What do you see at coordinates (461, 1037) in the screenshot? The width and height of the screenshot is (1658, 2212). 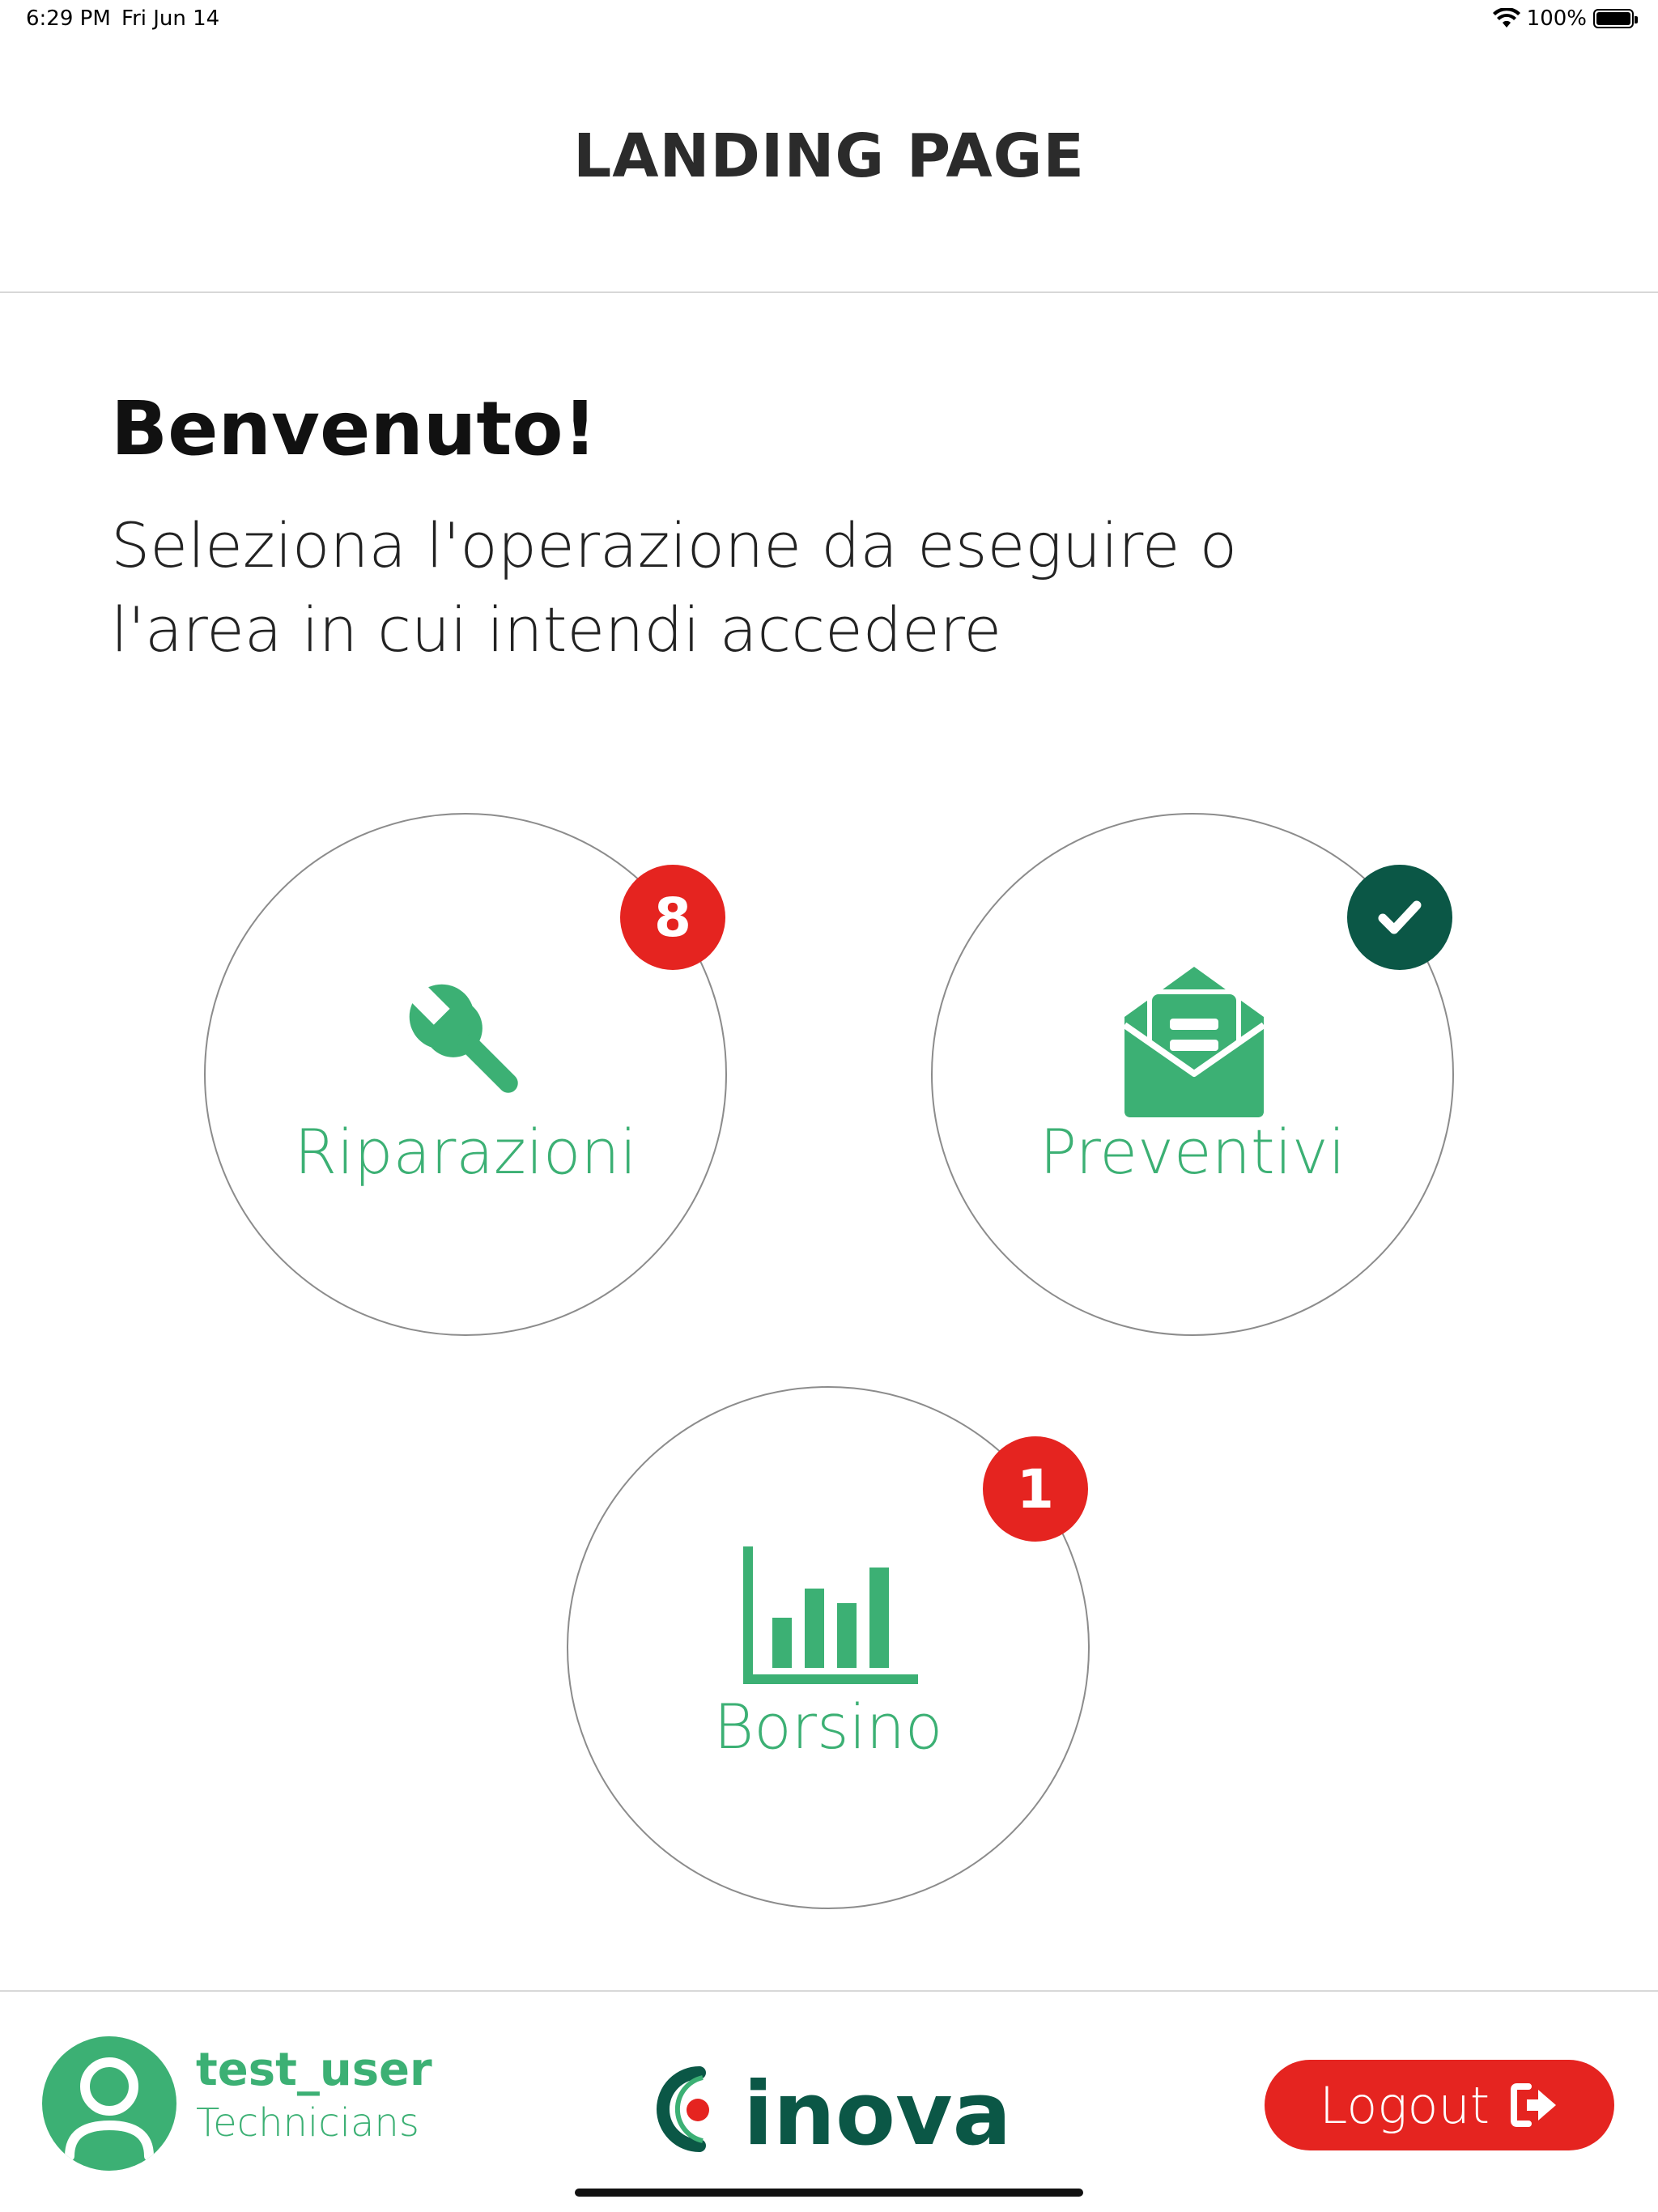 I see `wrench-icon` at bounding box center [461, 1037].